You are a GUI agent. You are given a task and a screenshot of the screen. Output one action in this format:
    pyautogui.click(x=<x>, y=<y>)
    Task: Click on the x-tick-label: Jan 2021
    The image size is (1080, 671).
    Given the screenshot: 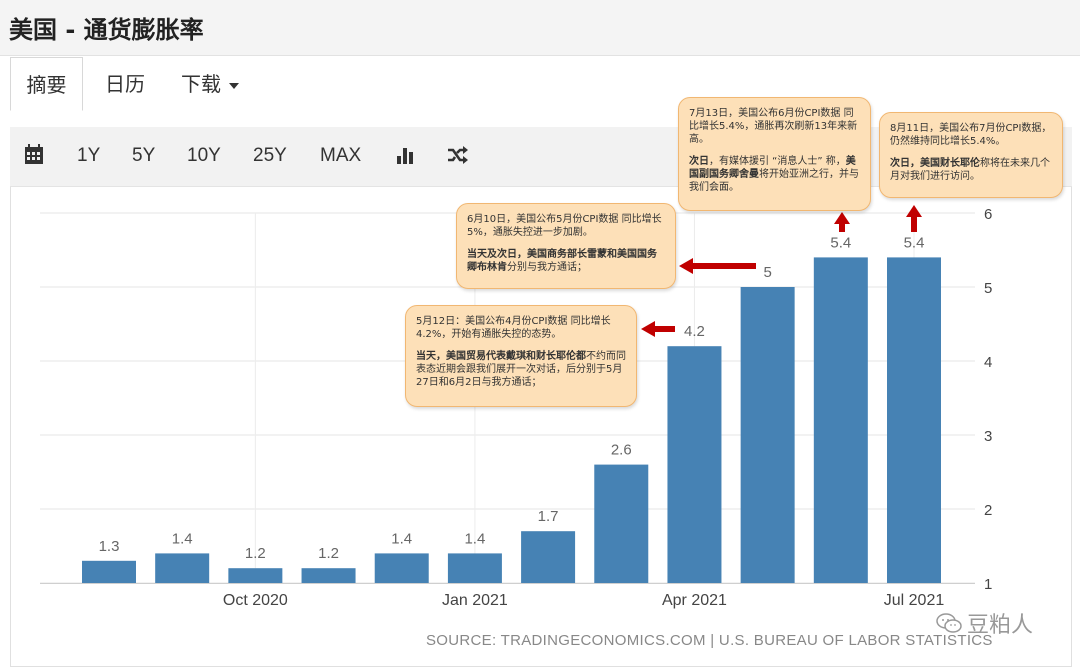 What is the action you would take?
    pyautogui.click(x=475, y=600)
    